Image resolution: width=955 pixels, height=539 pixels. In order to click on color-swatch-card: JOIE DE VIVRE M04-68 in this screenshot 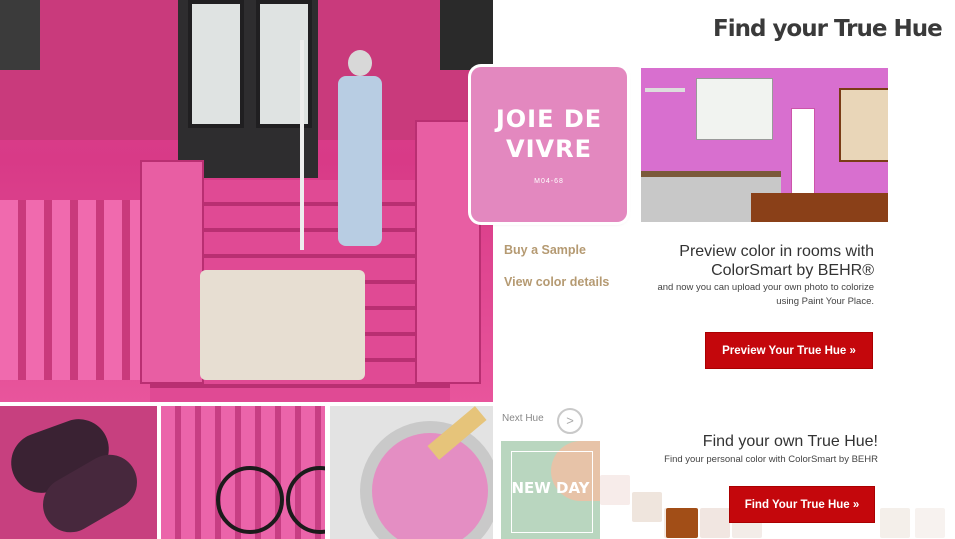, I will do `click(549, 144)`.